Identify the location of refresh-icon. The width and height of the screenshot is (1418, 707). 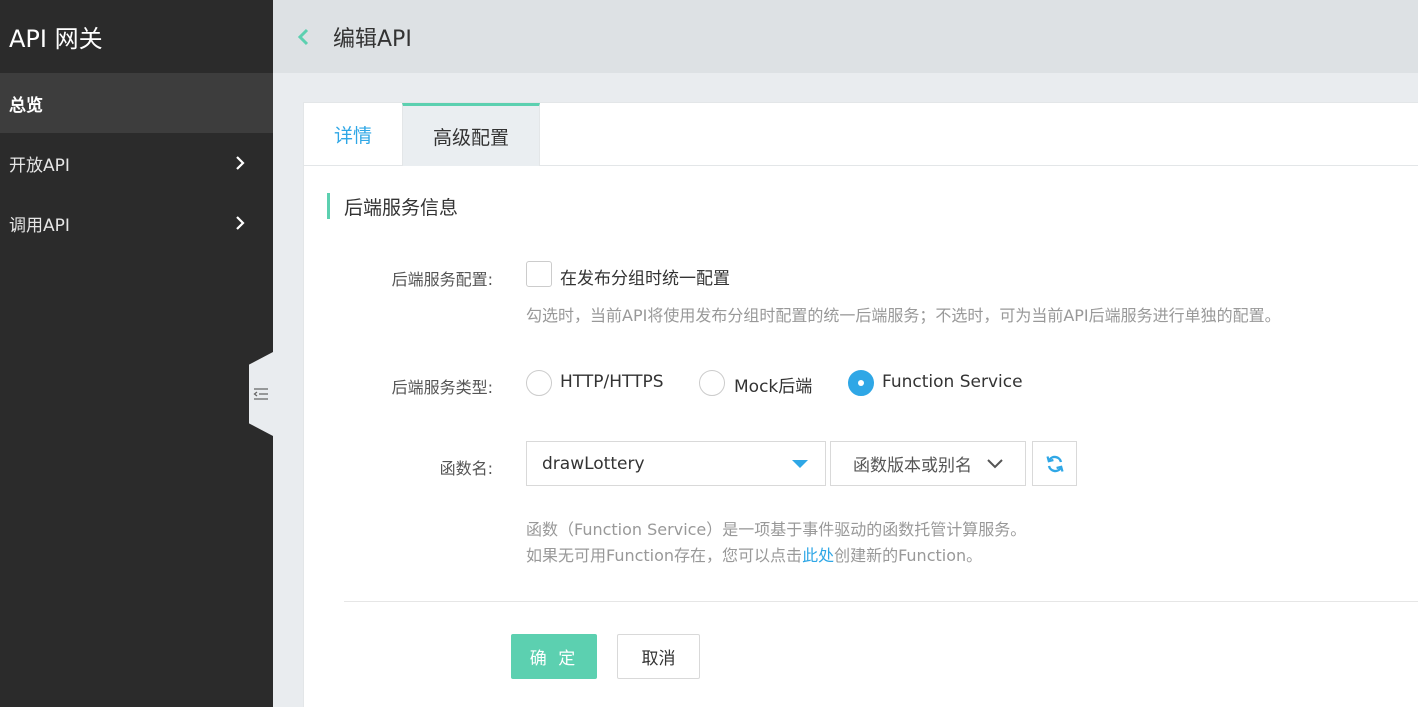
(1054, 463).